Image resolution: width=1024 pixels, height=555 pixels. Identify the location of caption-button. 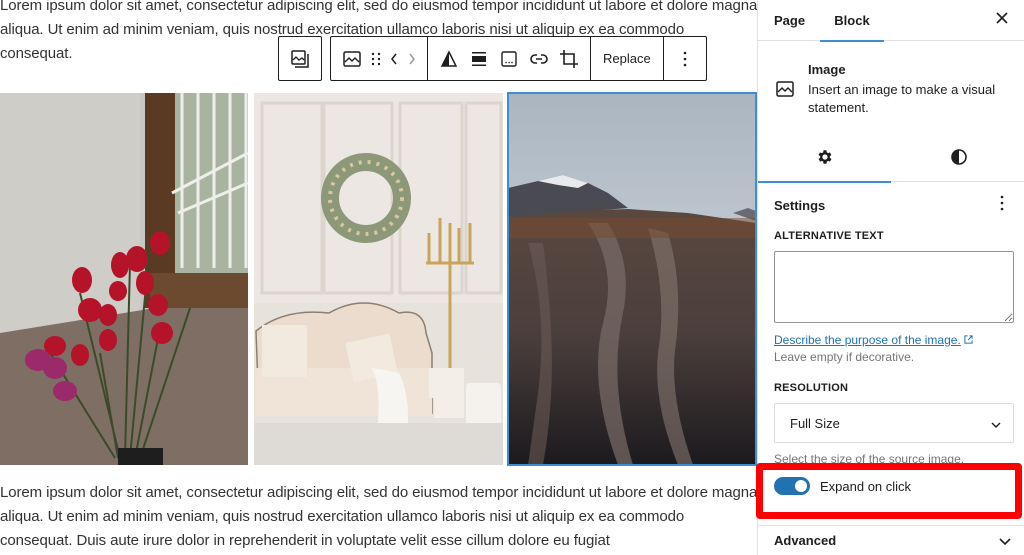
(509, 59).